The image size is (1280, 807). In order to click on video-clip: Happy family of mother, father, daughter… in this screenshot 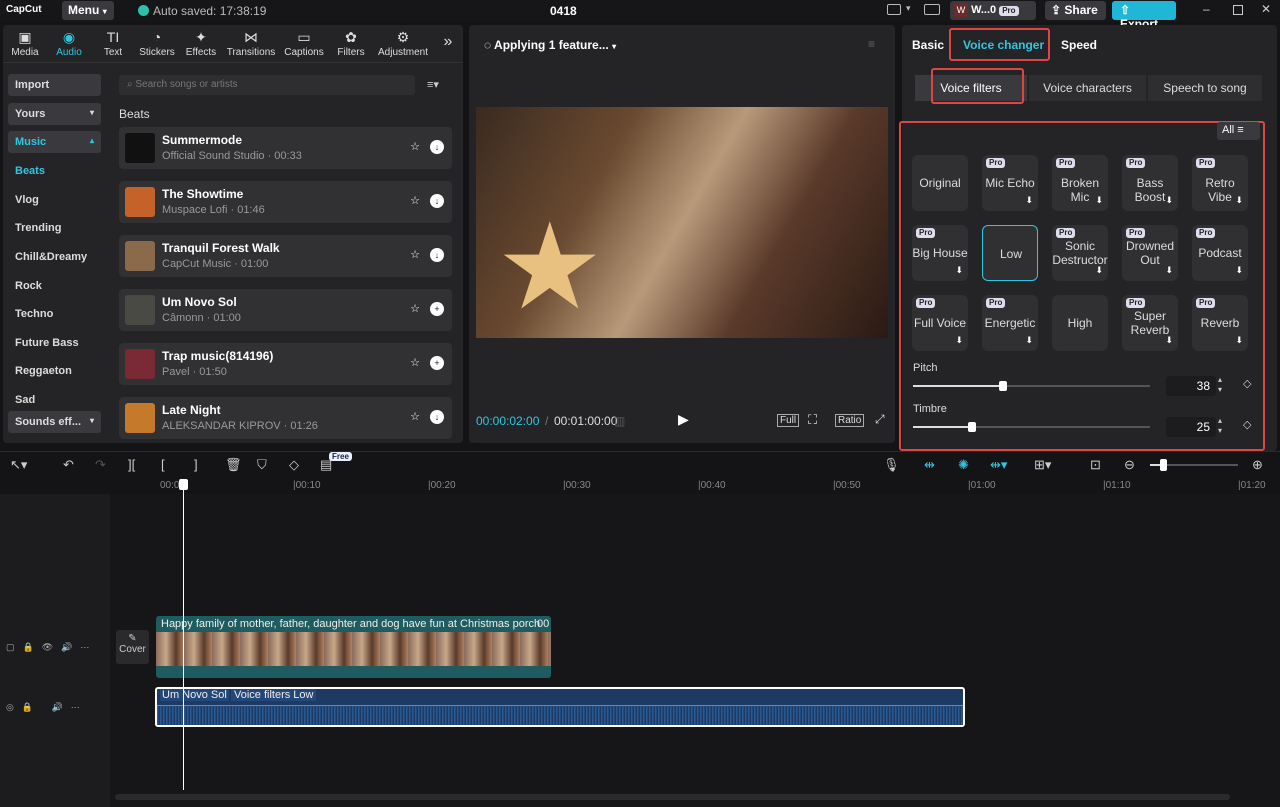, I will do `click(353, 647)`.